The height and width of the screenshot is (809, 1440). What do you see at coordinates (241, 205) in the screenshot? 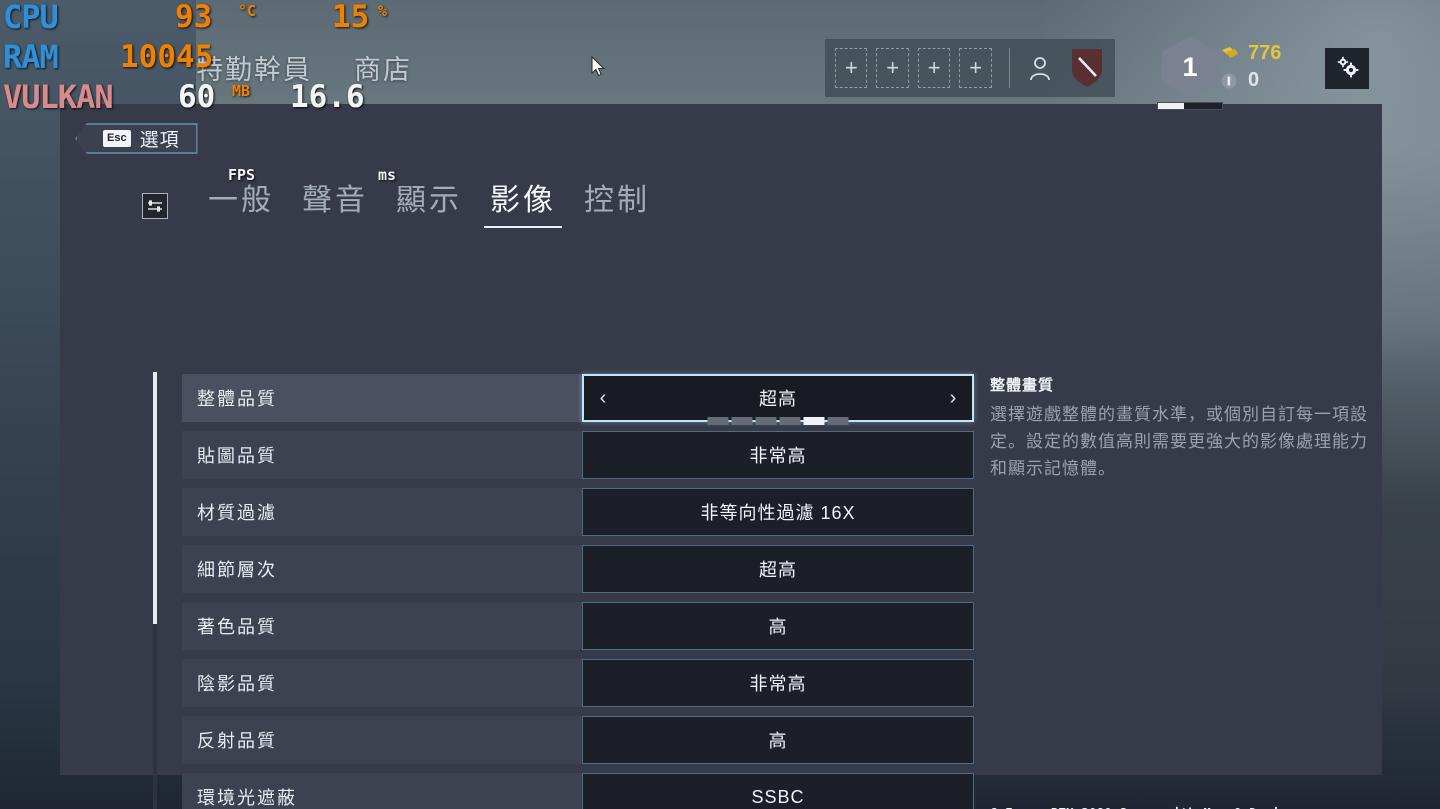
I see `tab-general: 一般` at bounding box center [241, 205].